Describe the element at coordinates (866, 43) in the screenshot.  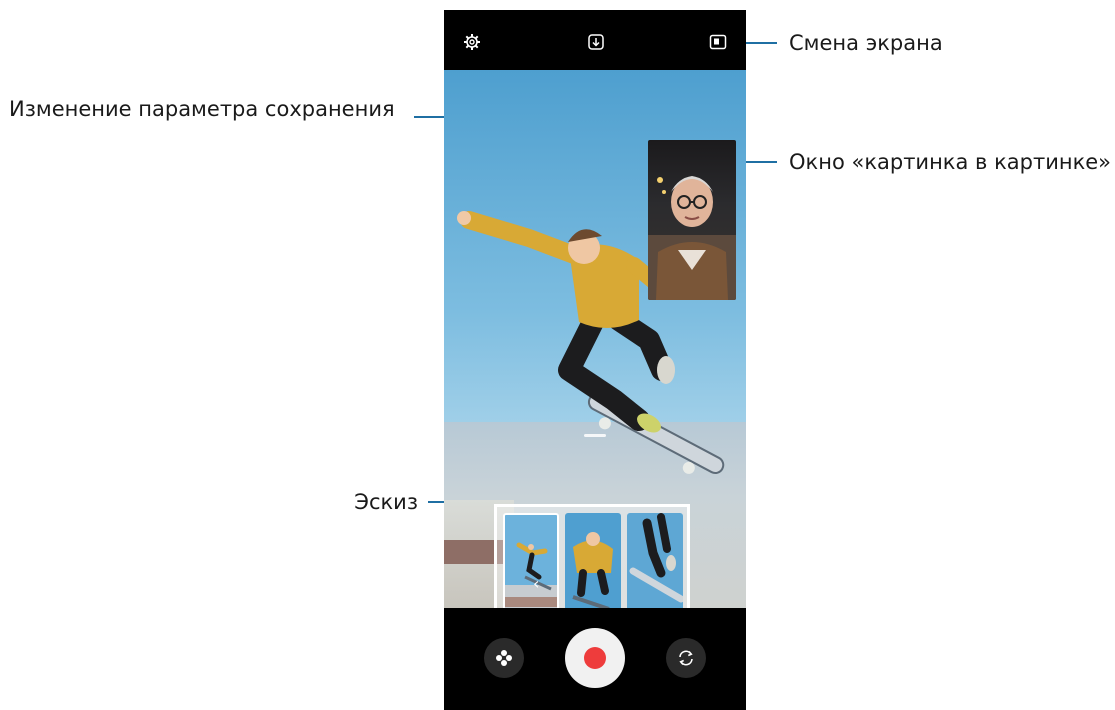
I see `screen-switch-label: Смена экрана` at that location.